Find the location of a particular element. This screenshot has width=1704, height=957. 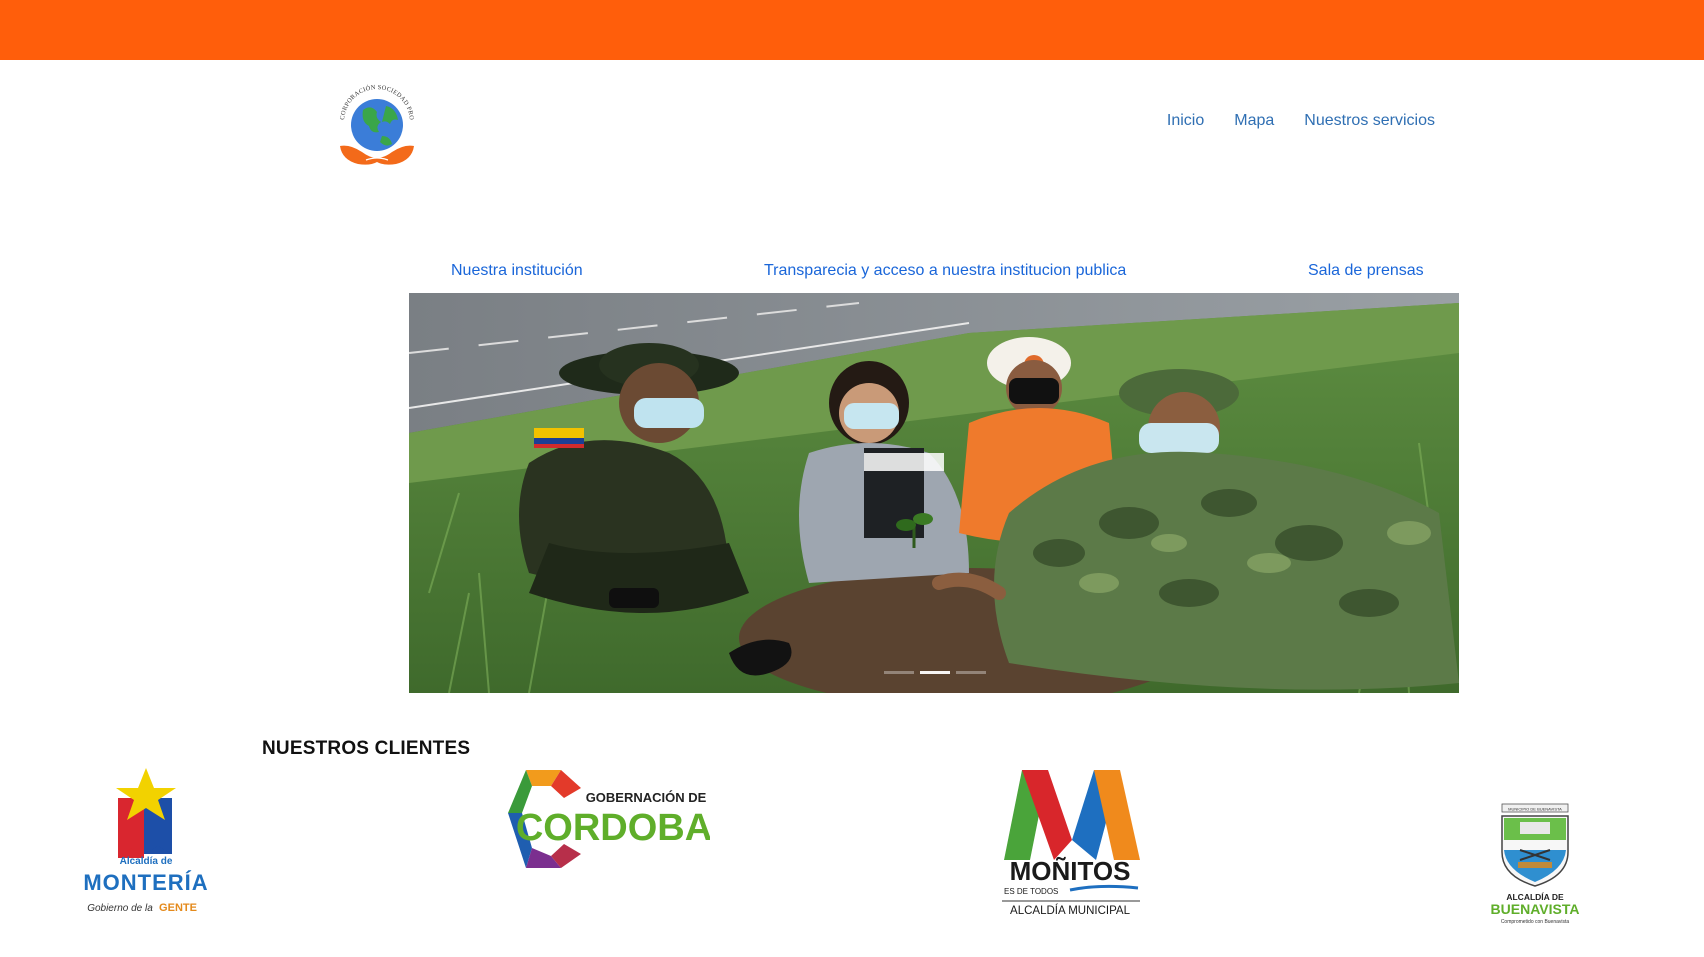

monitos-logo-icon: MOÑITOS ES DE TODOS ALCALDÍA MUNICIPAL is located at coordinates (1071, 843).